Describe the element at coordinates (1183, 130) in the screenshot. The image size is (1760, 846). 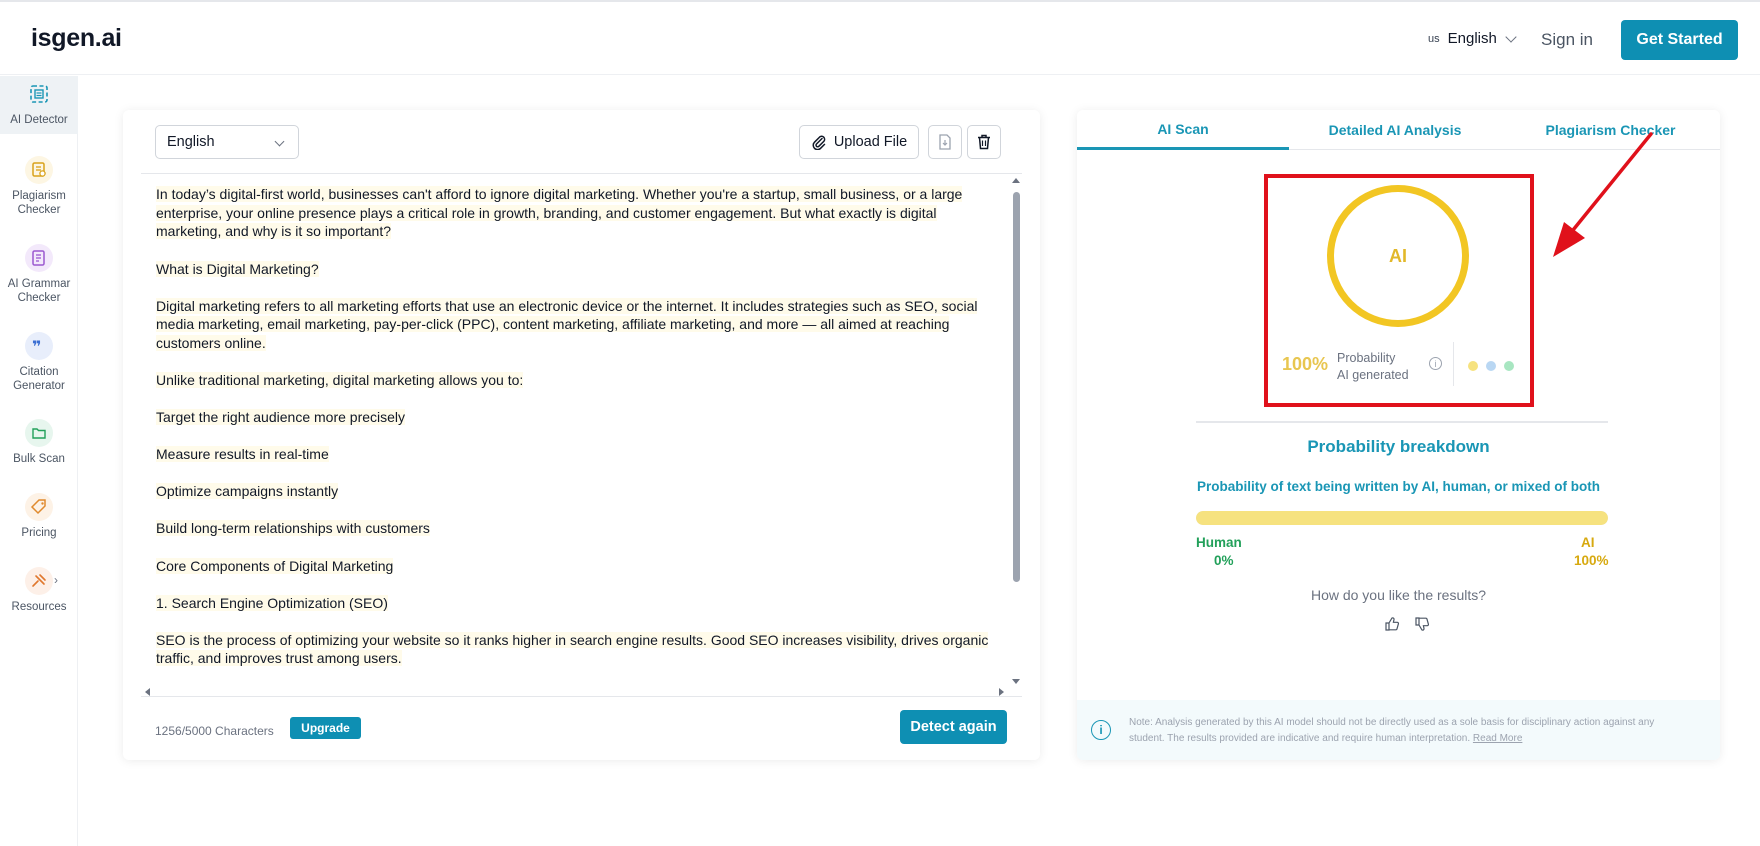
I see `tab-ai-scan: AI Scan` at that location.